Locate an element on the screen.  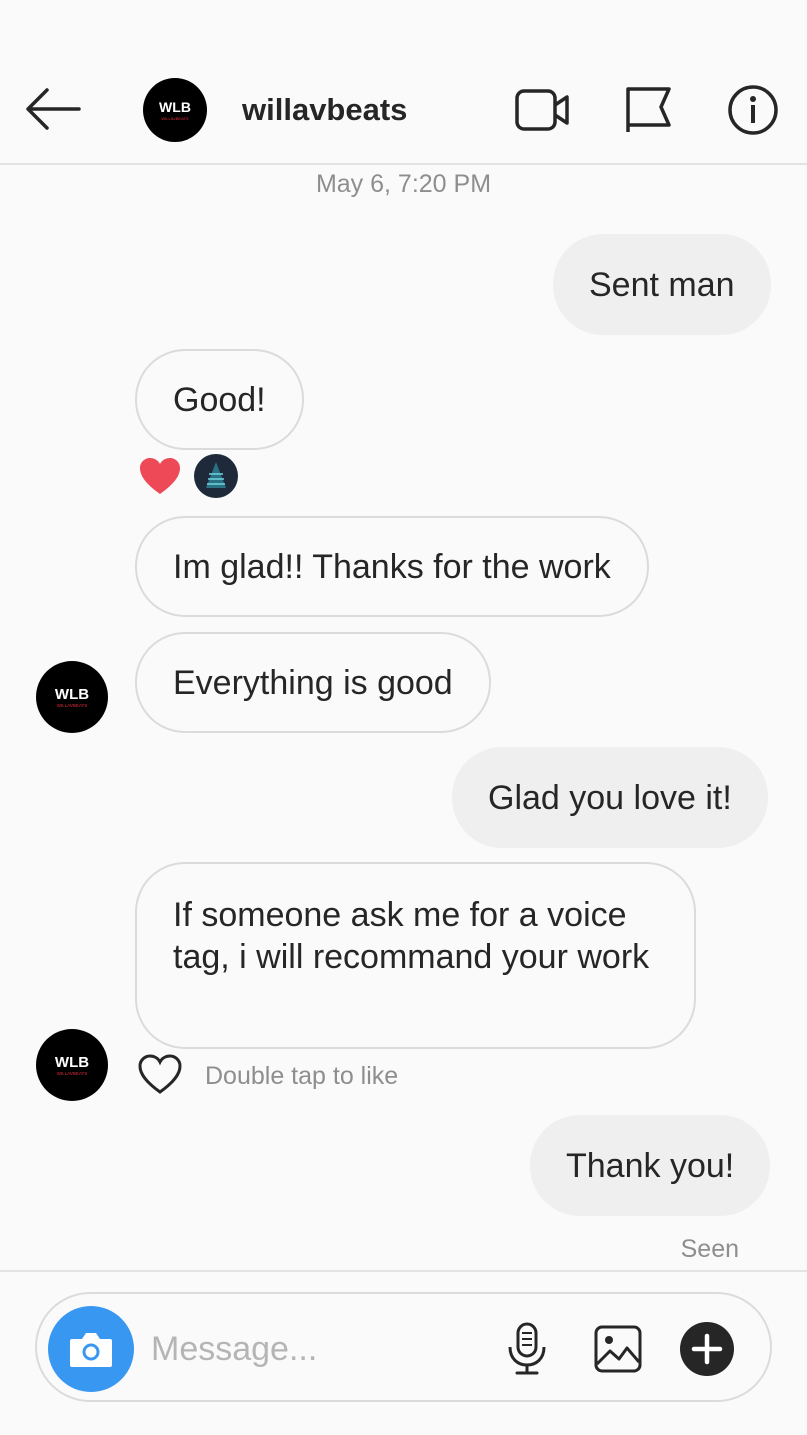
message-composer is located at coordinates (403, 1347).